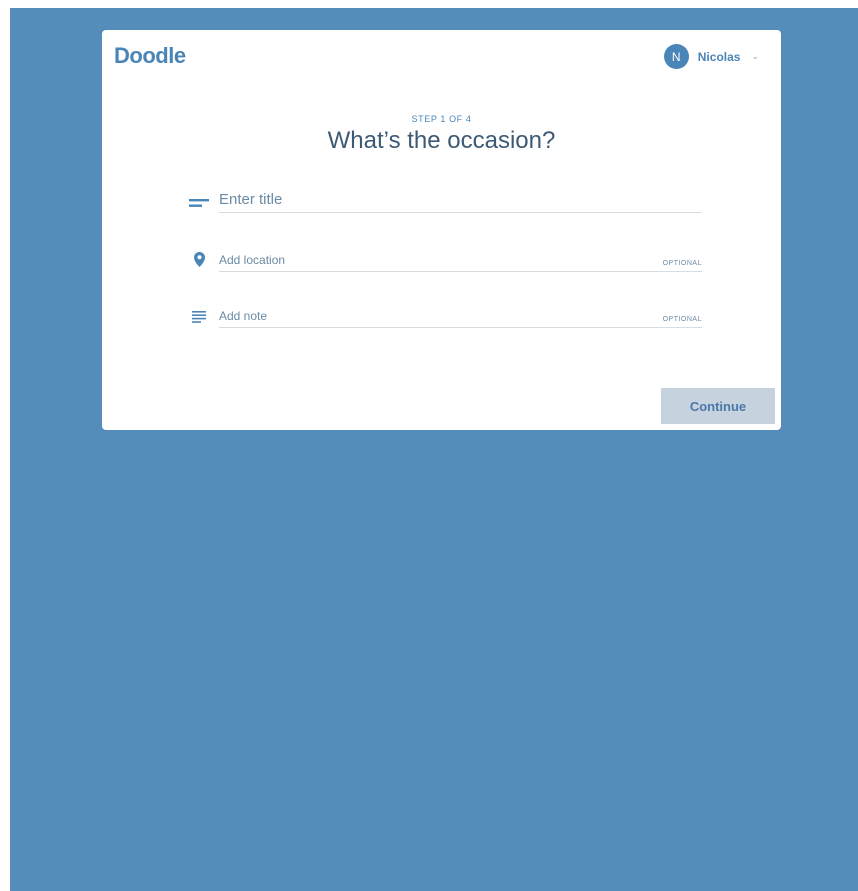 The width and height of the screenshot is (858, 891). I want to click on doodle-logo: Doodle, so click(150, 56).